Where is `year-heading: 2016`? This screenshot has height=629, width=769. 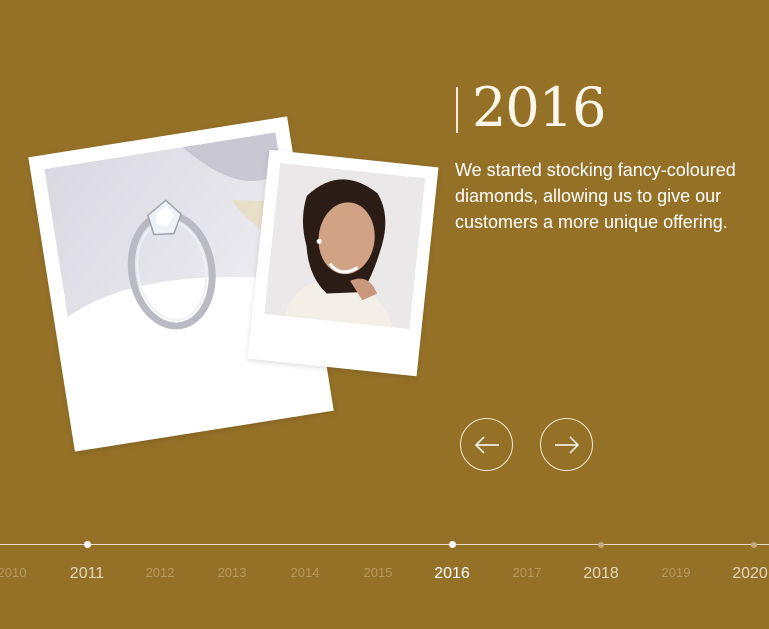 year-heading: 2016 is located at coordinates (531, 107).